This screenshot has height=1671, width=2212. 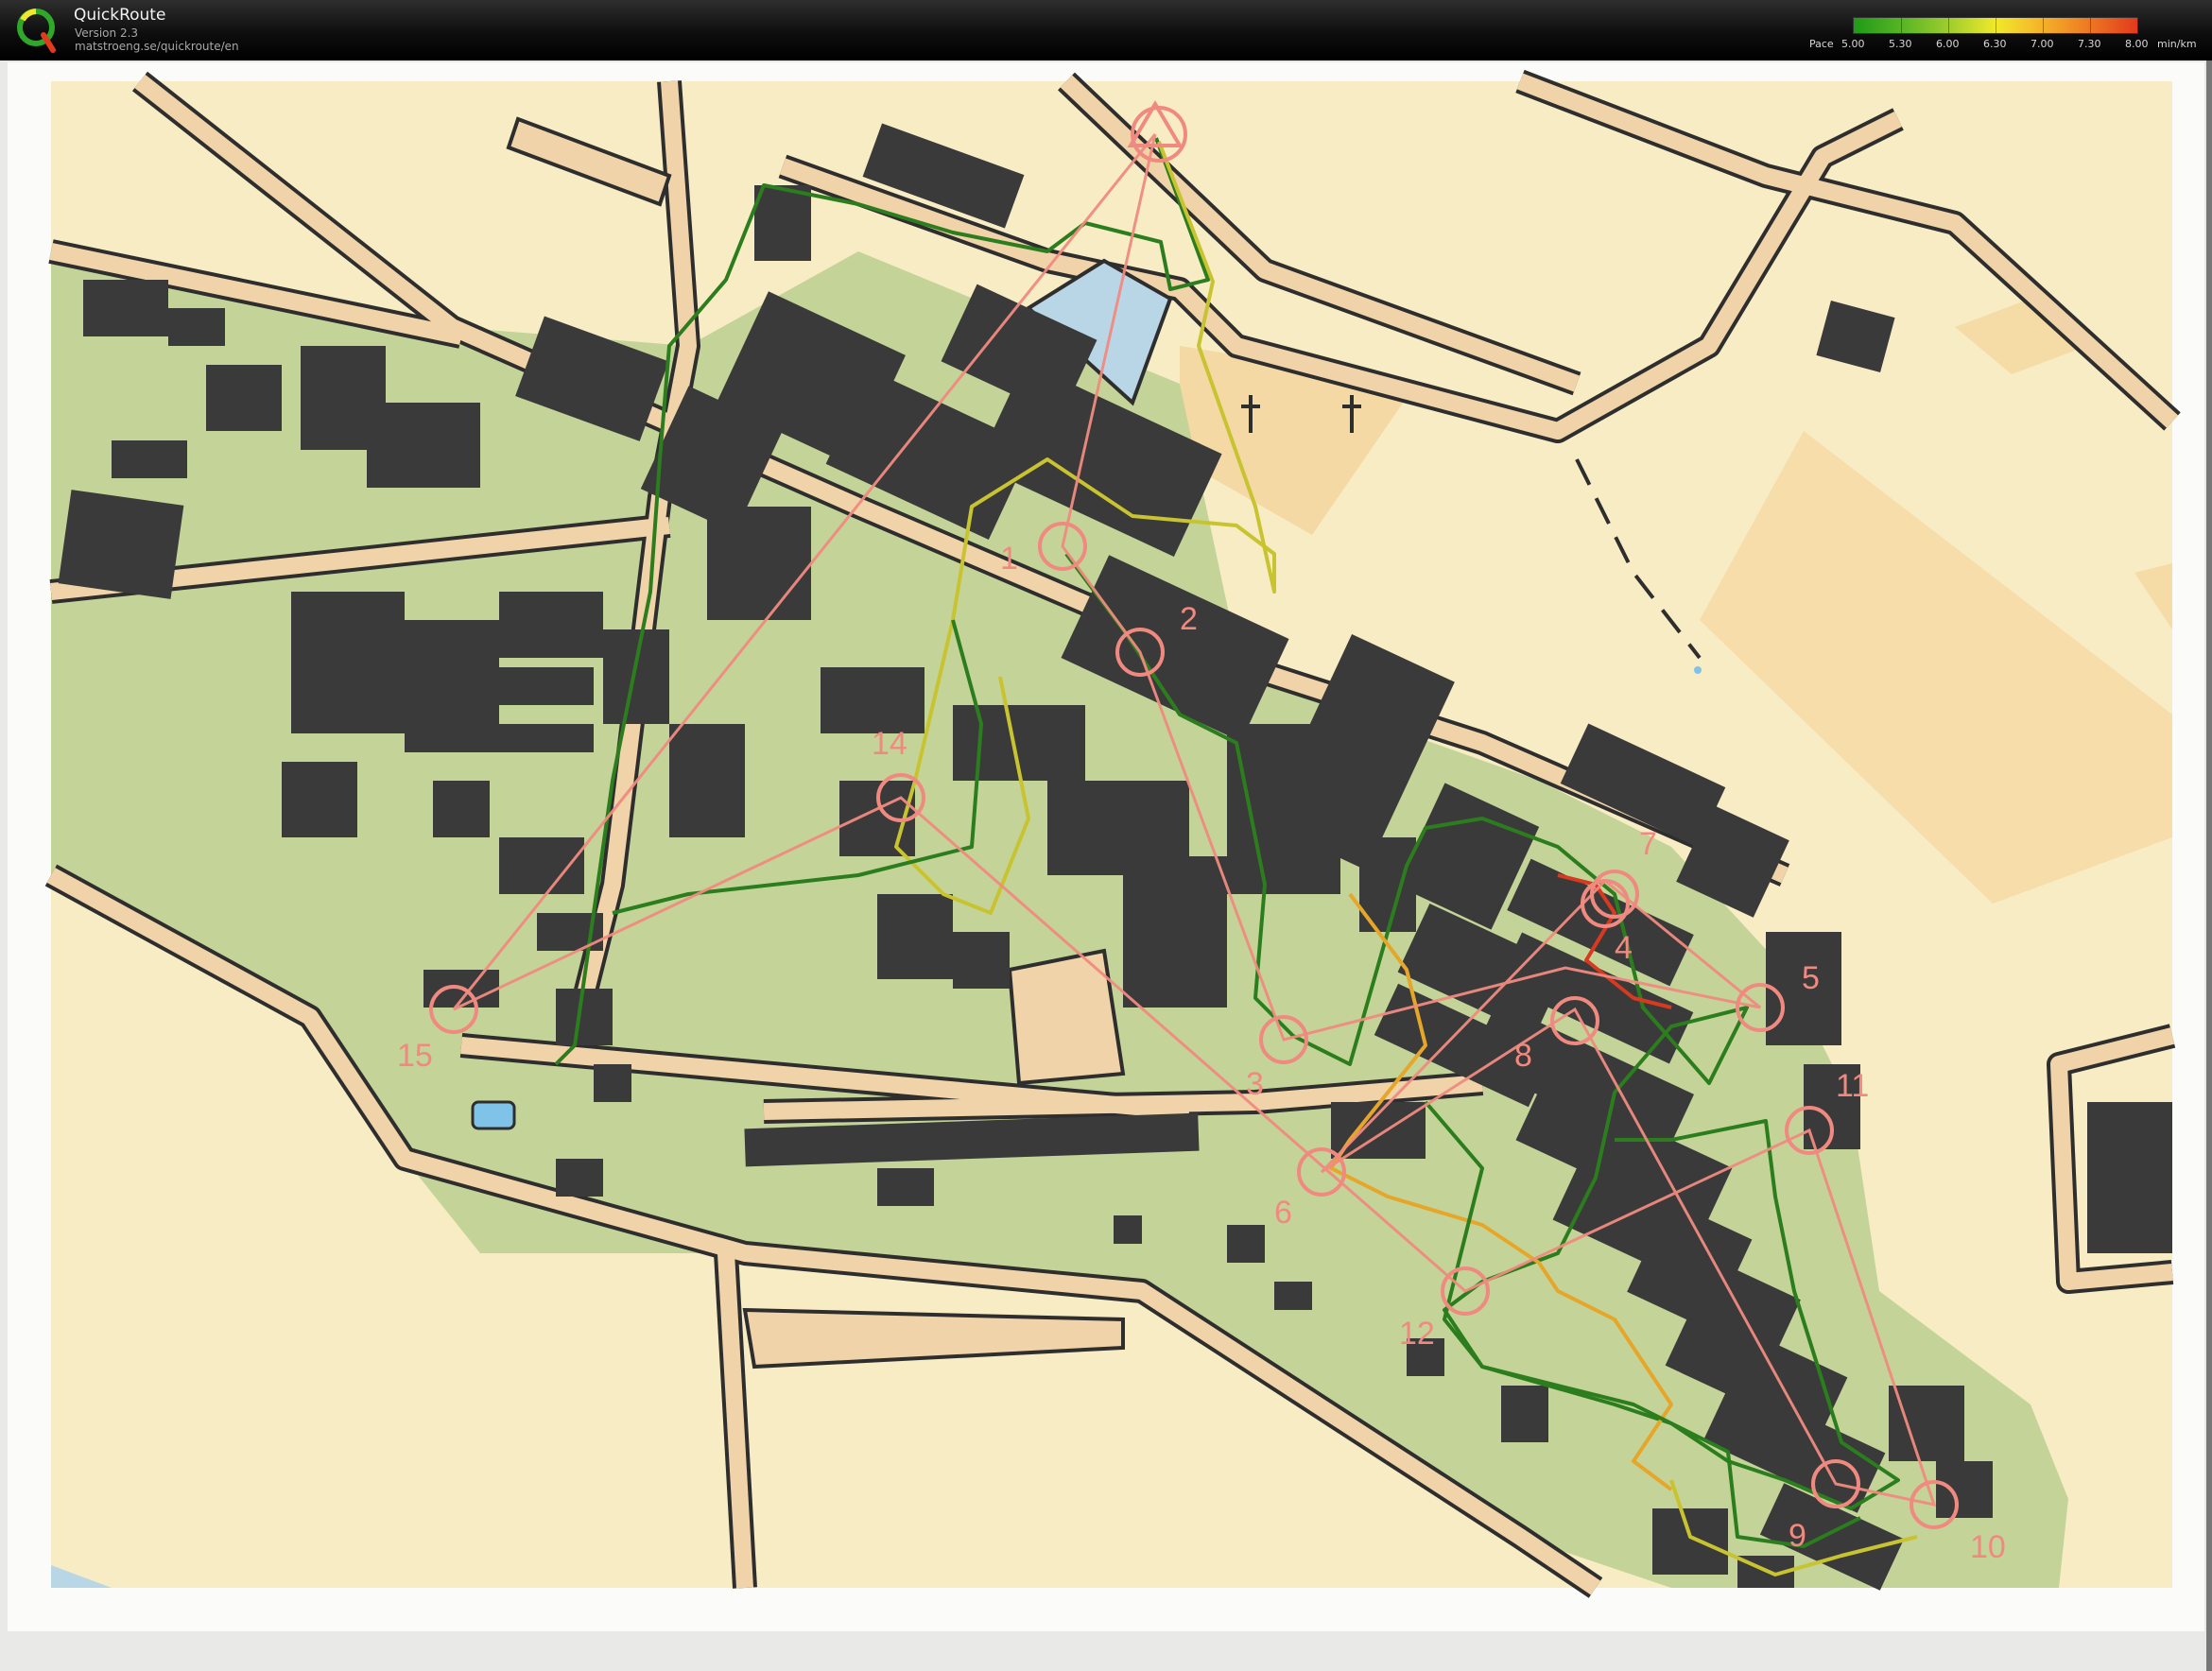 What do you see at coordinates (1988, 1547) in the screenshot?
I see `control-number: 10` at bounding box center [1988, 1547].